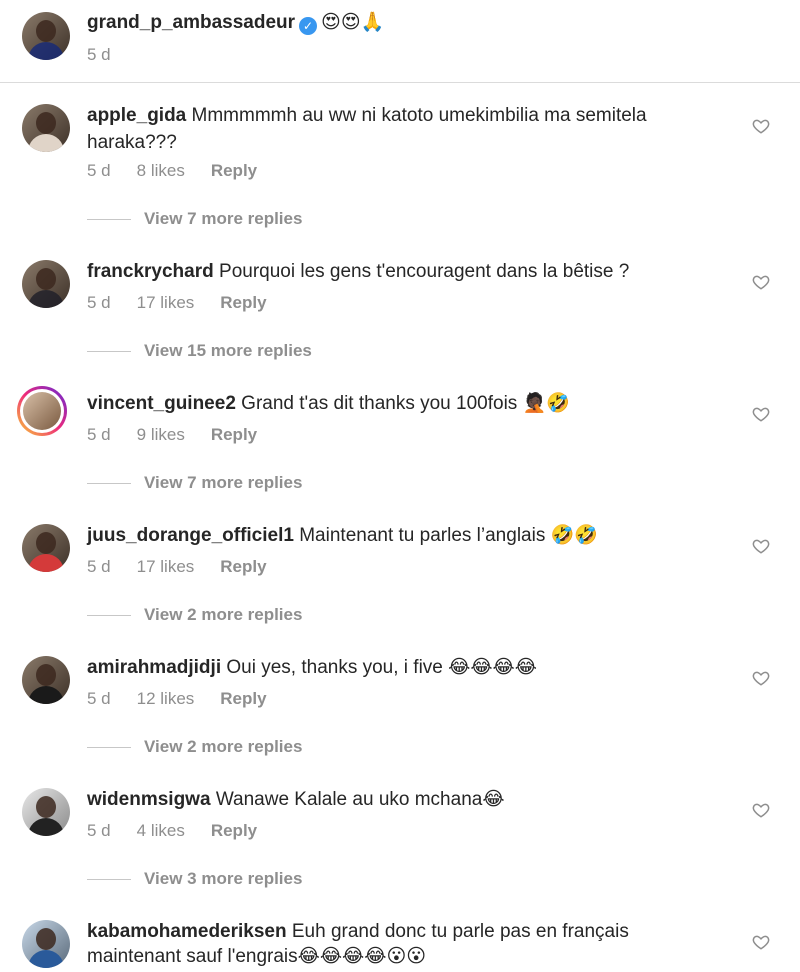  I want to click on comment-username: kabamohamederiksen, so click(187, 931).